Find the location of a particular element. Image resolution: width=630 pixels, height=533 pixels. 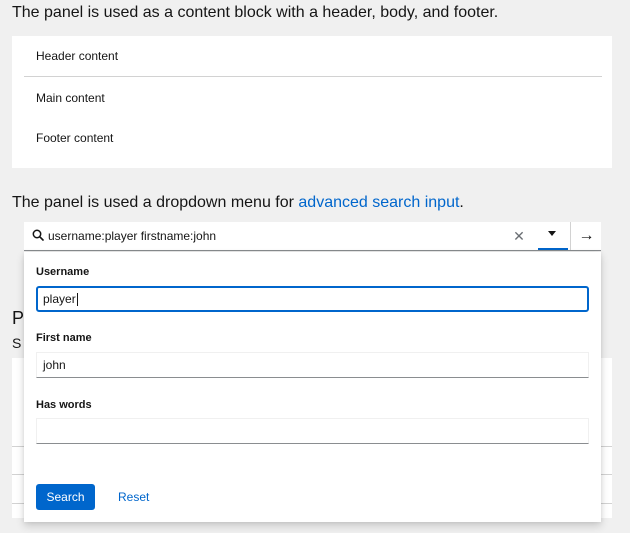

search-value: username:player firstname:john is located at coordinates (132, 236).